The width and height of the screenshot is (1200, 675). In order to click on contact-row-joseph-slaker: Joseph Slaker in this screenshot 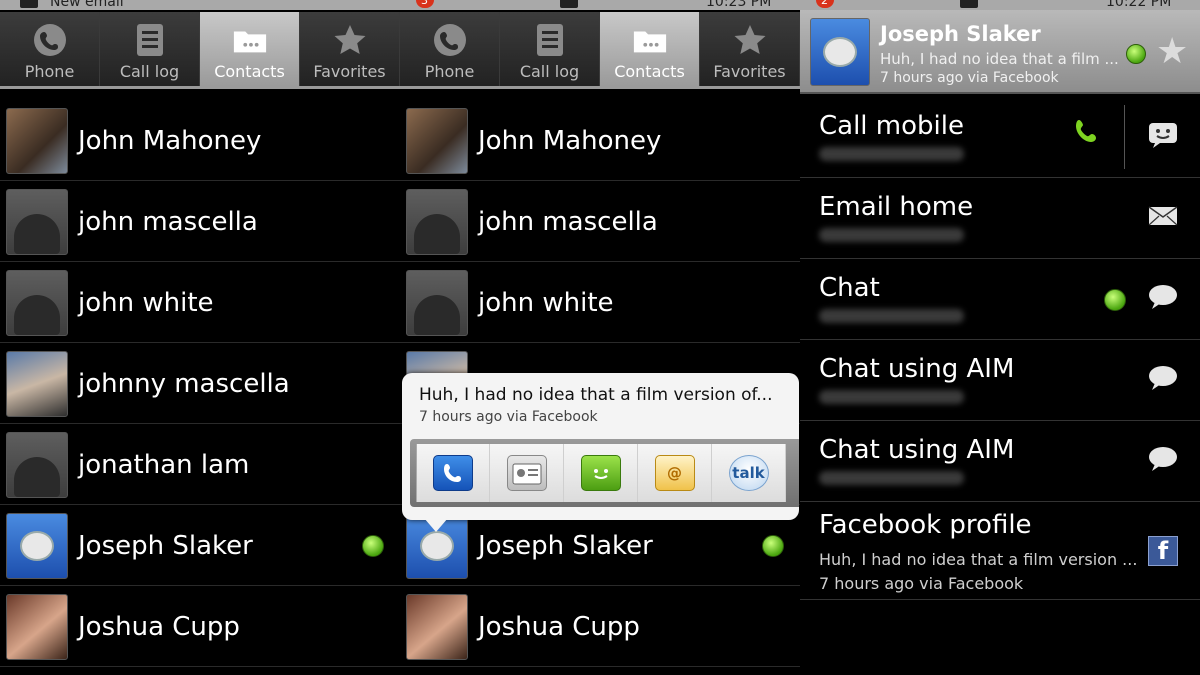, I will do `click(200, 545)`.